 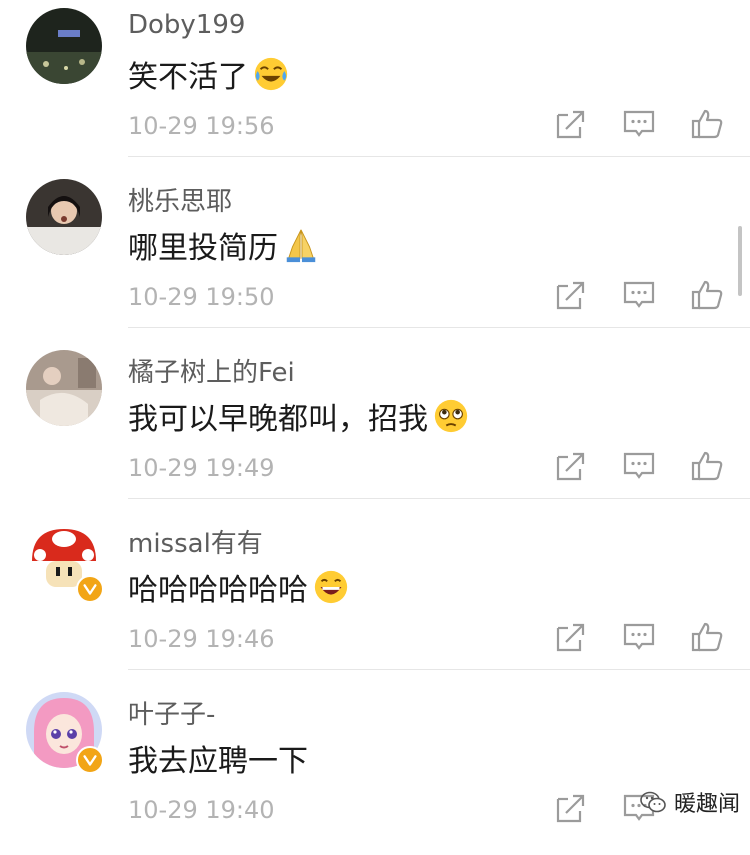 I want to click on grinning-face-emoji, so click(x=331, y=587).